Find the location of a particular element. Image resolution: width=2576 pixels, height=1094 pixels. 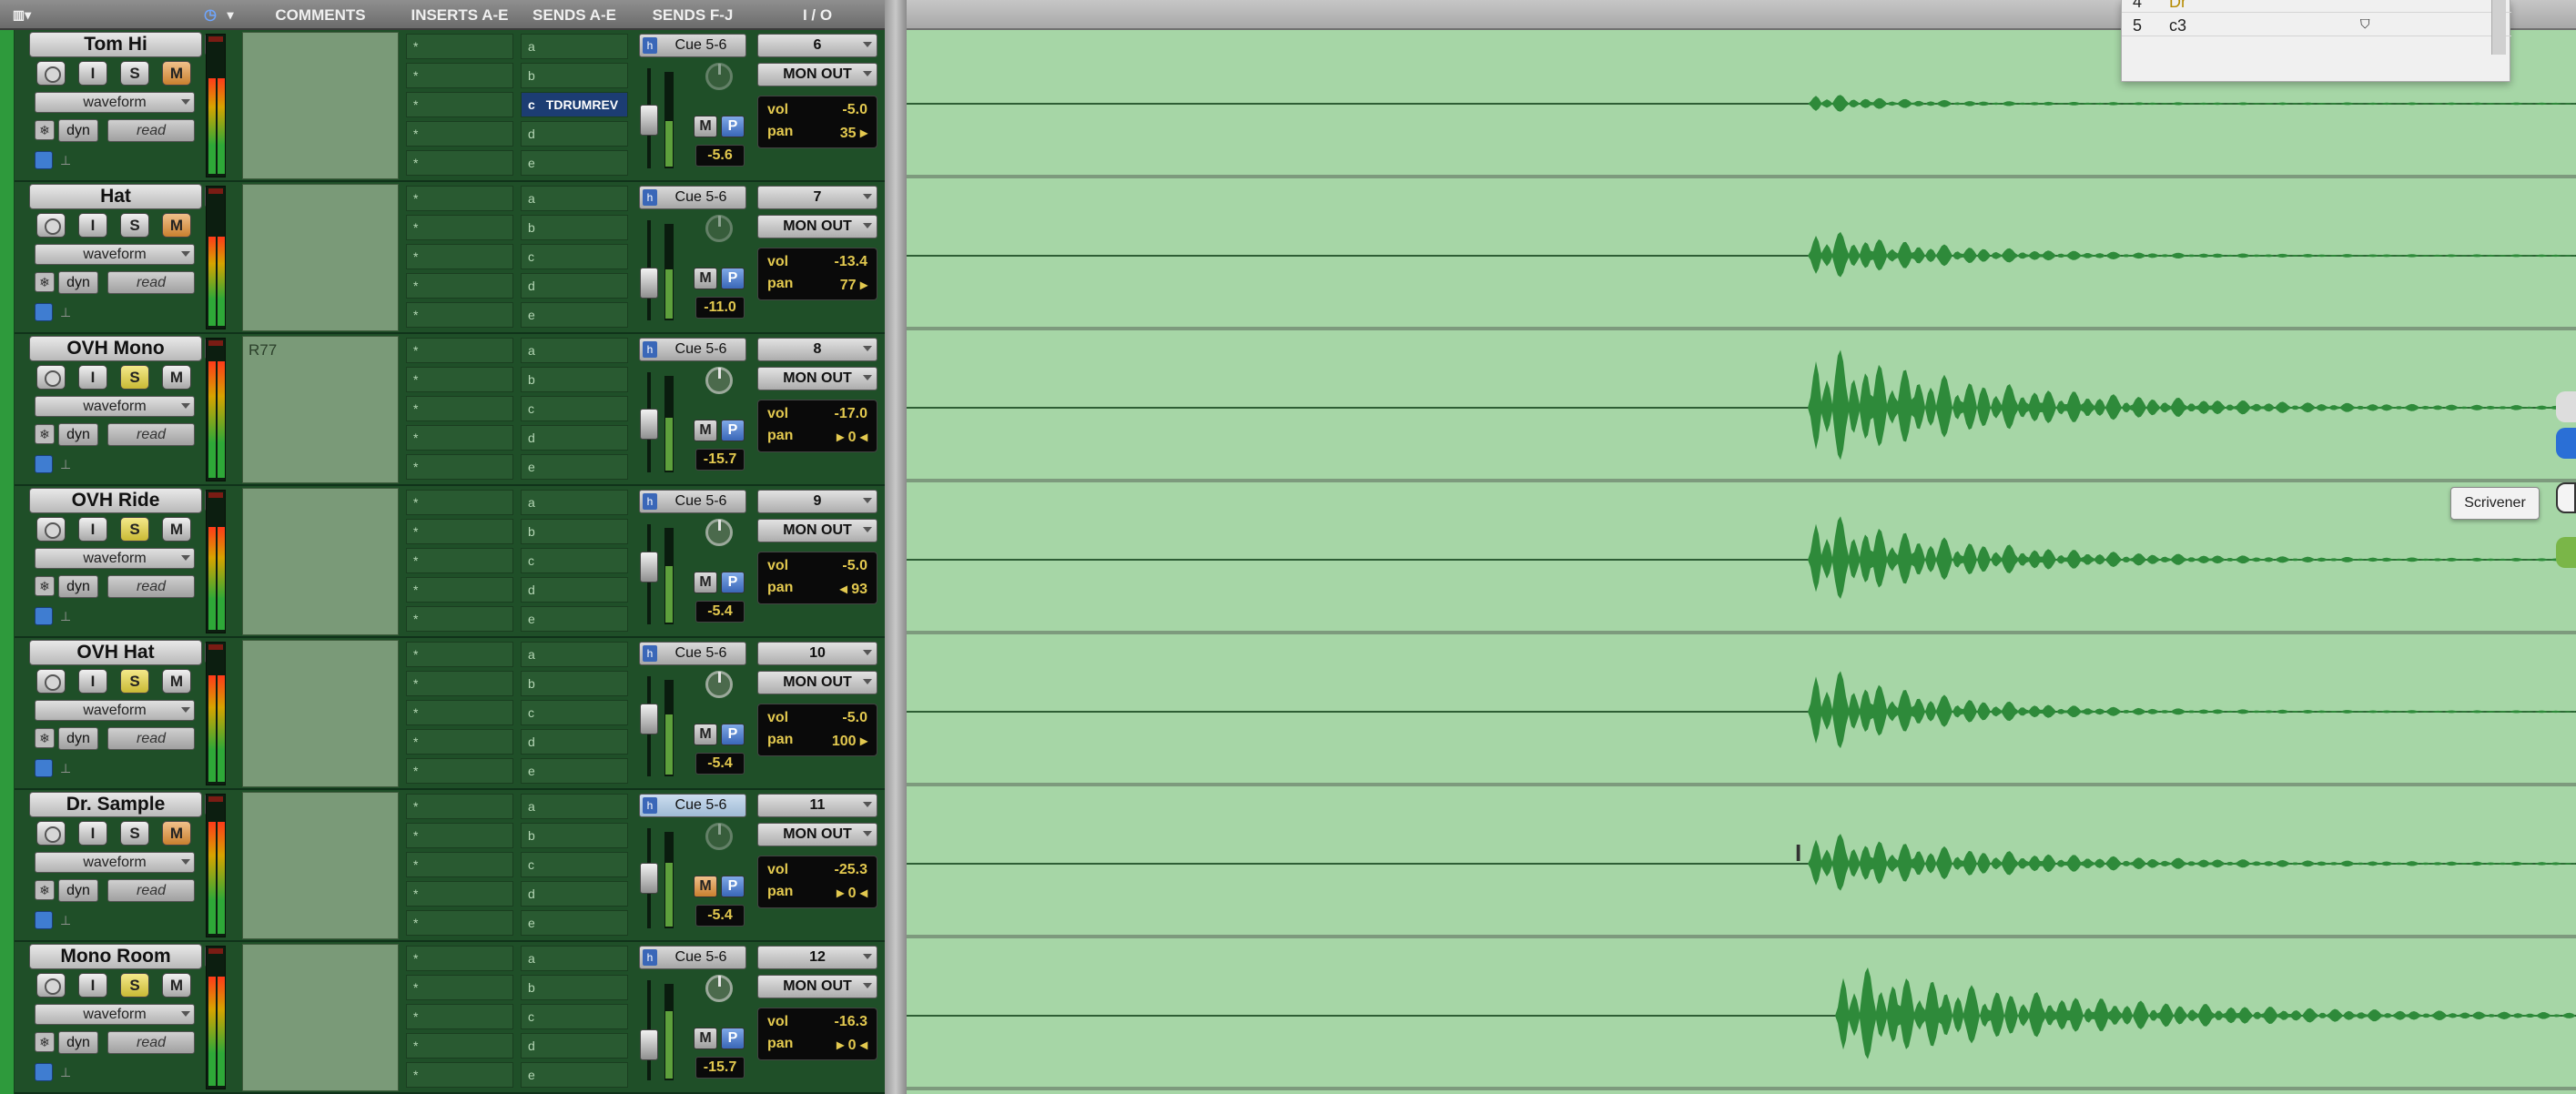

send-fader is located at coordinates (649, 270).